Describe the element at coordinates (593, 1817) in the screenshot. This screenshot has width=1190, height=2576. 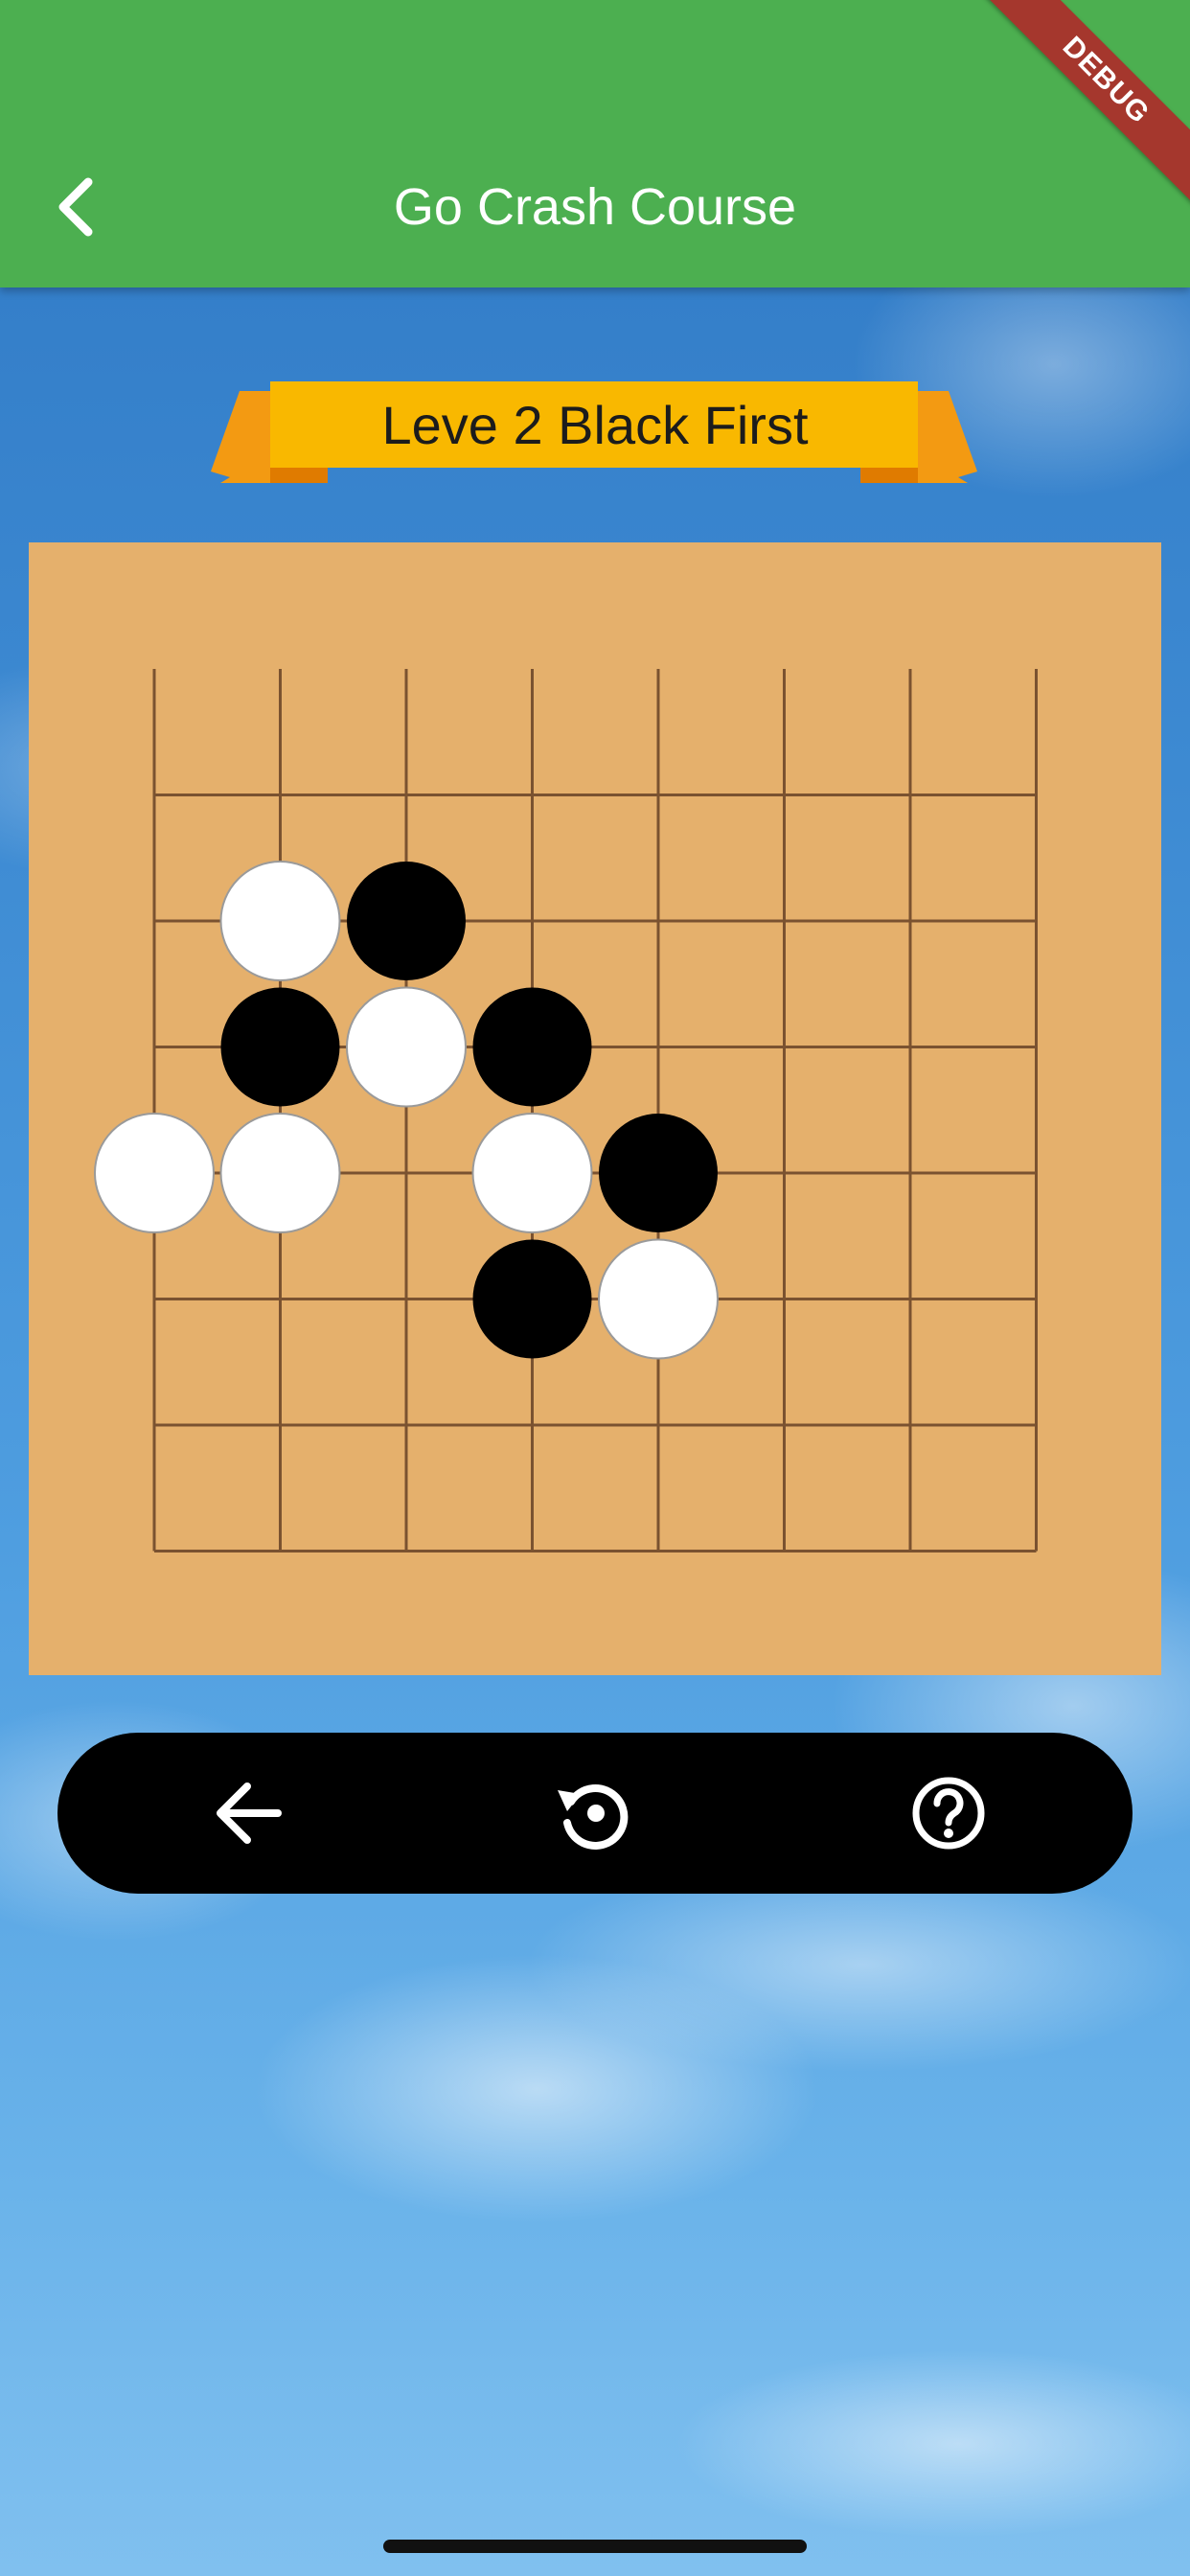
I see `restart-icon` at that location.